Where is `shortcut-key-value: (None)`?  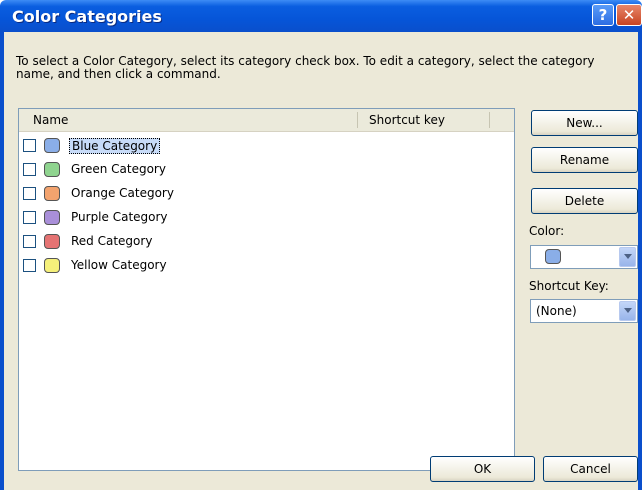
shortcut-key-value: (None) is located at coordinates (556, 311).